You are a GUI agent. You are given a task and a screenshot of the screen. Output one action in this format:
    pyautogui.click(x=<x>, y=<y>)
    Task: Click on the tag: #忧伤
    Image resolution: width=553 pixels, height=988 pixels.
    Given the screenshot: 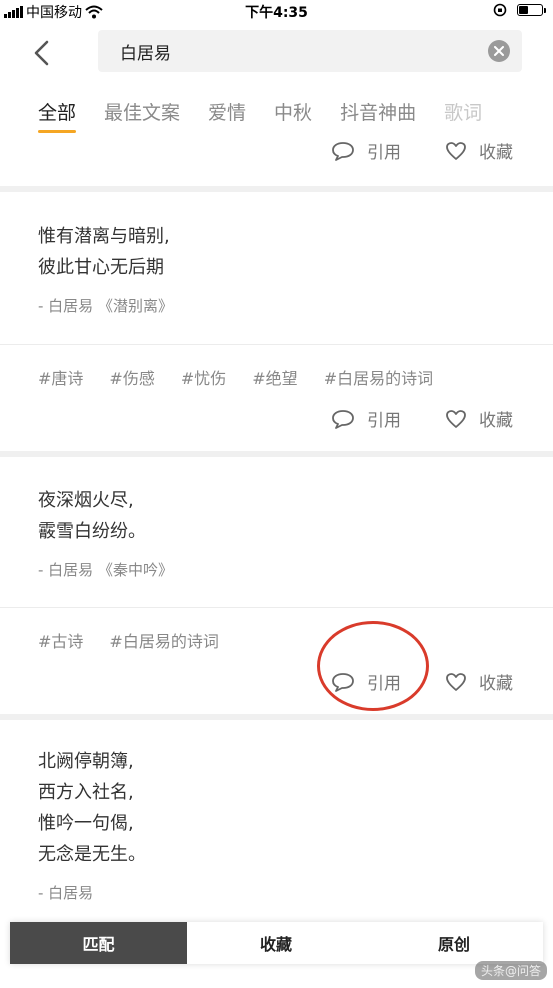 What is the action you would take?
    pyautogui.click(x=203, y=377)
    